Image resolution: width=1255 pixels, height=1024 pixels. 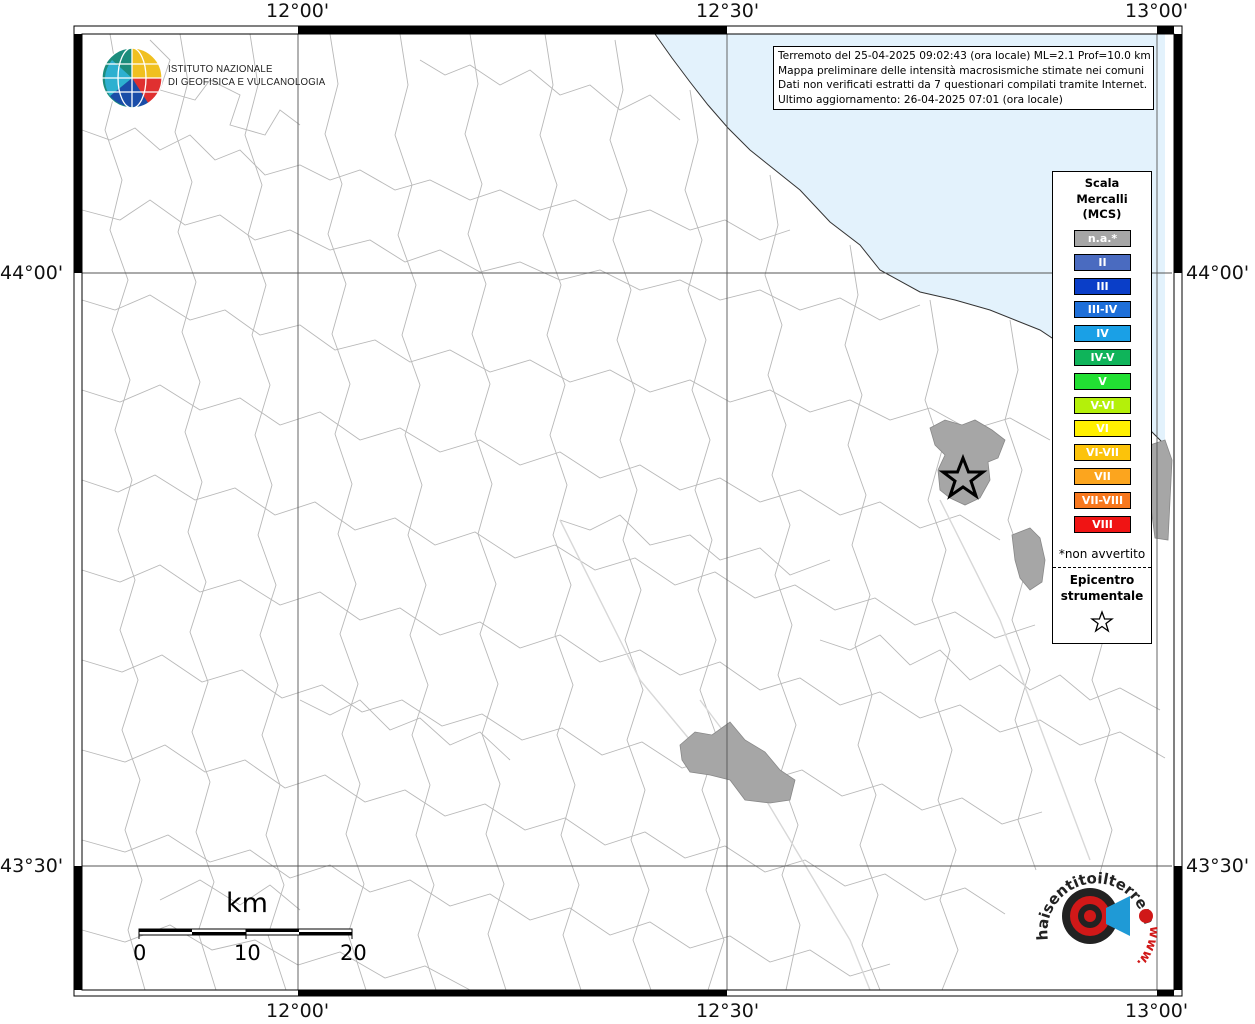 What do you see at coordinates (1028, 559) in the screenshot?
I see `municipality-area-east` at bounding box center [1028, 559].